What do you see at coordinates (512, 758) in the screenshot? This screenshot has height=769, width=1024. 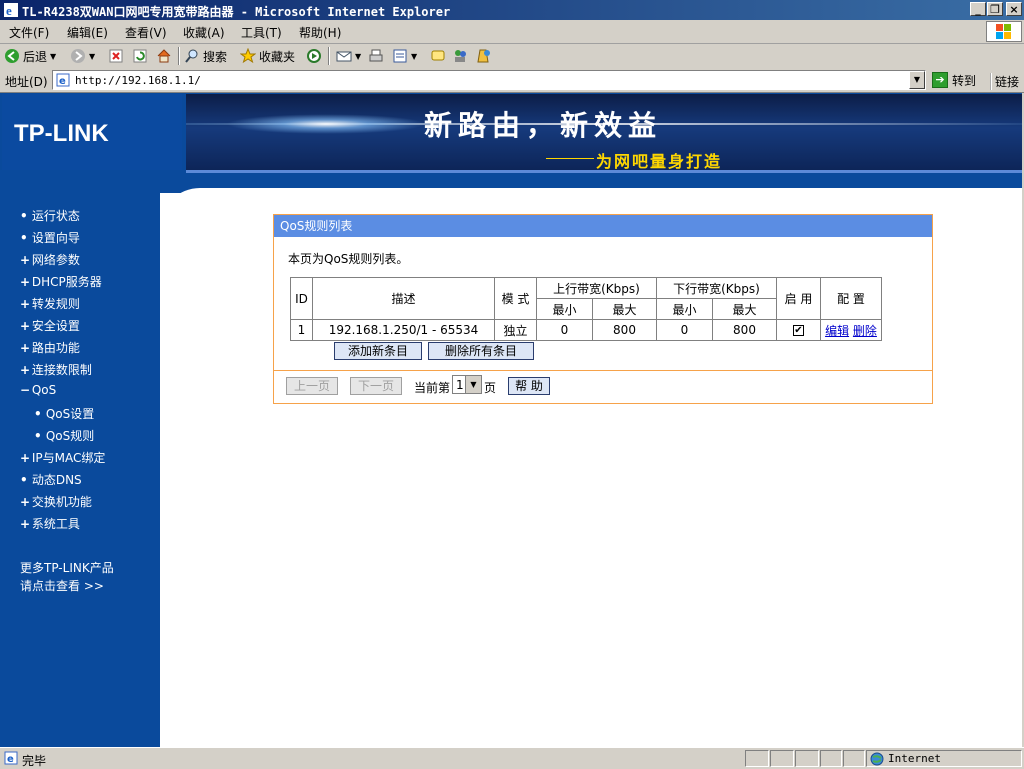 I see `status-bar: e 完毕 Internet` at bounding box center [512, 758].